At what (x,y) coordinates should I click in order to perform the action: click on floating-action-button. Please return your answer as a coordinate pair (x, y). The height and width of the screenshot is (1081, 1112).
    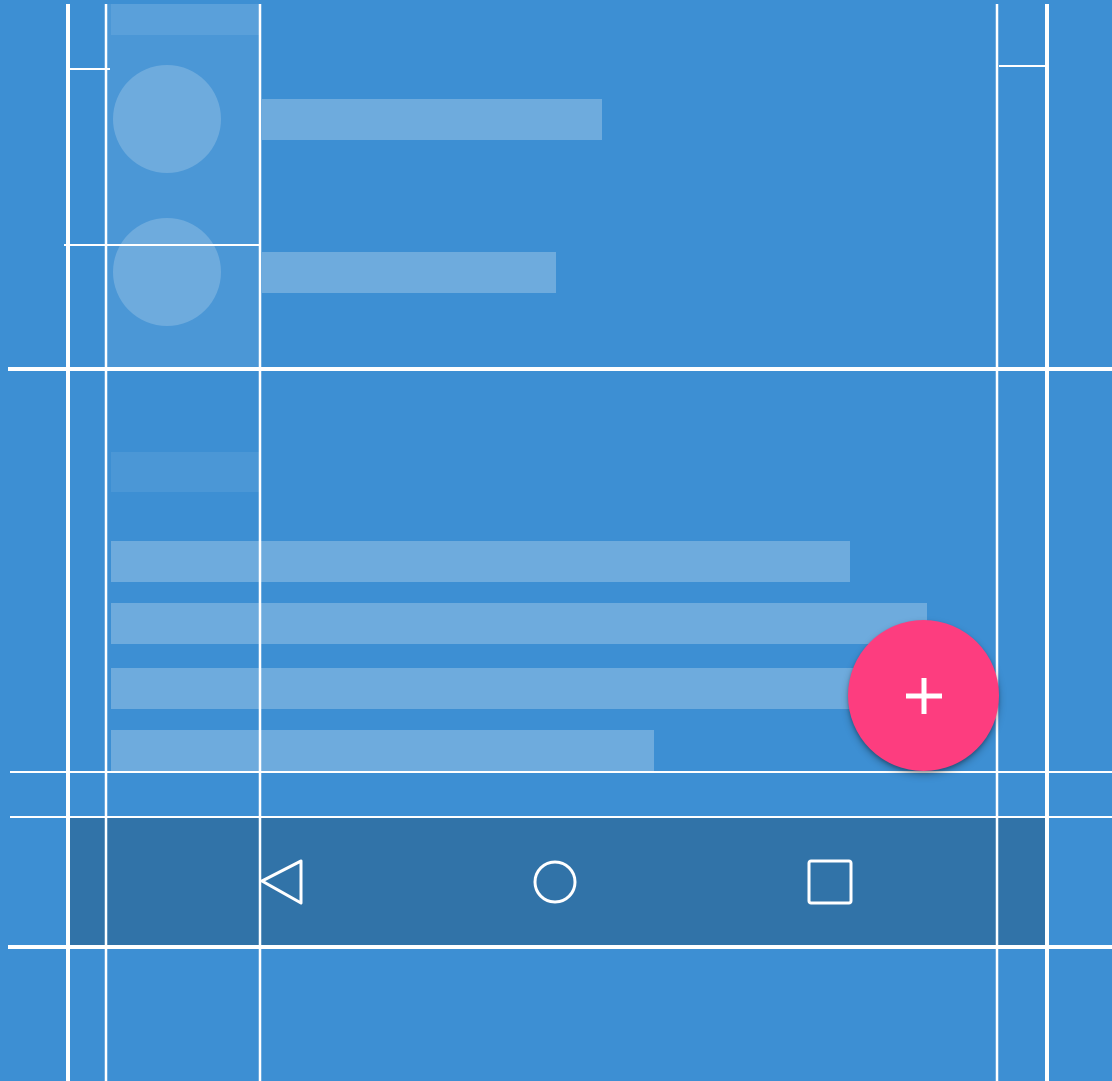
    Looking at the image, I should click on (923, 695).